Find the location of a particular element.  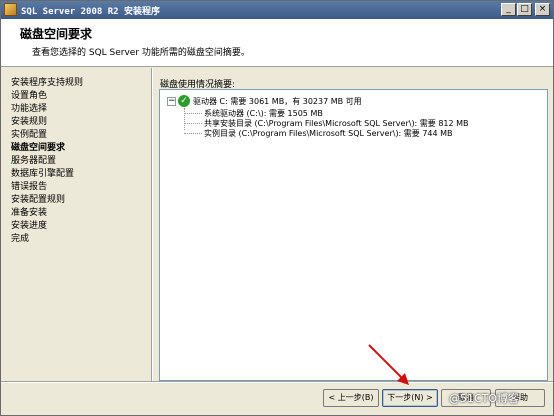

watermark: @51CTO博客 is located at coordinates (484, 398).